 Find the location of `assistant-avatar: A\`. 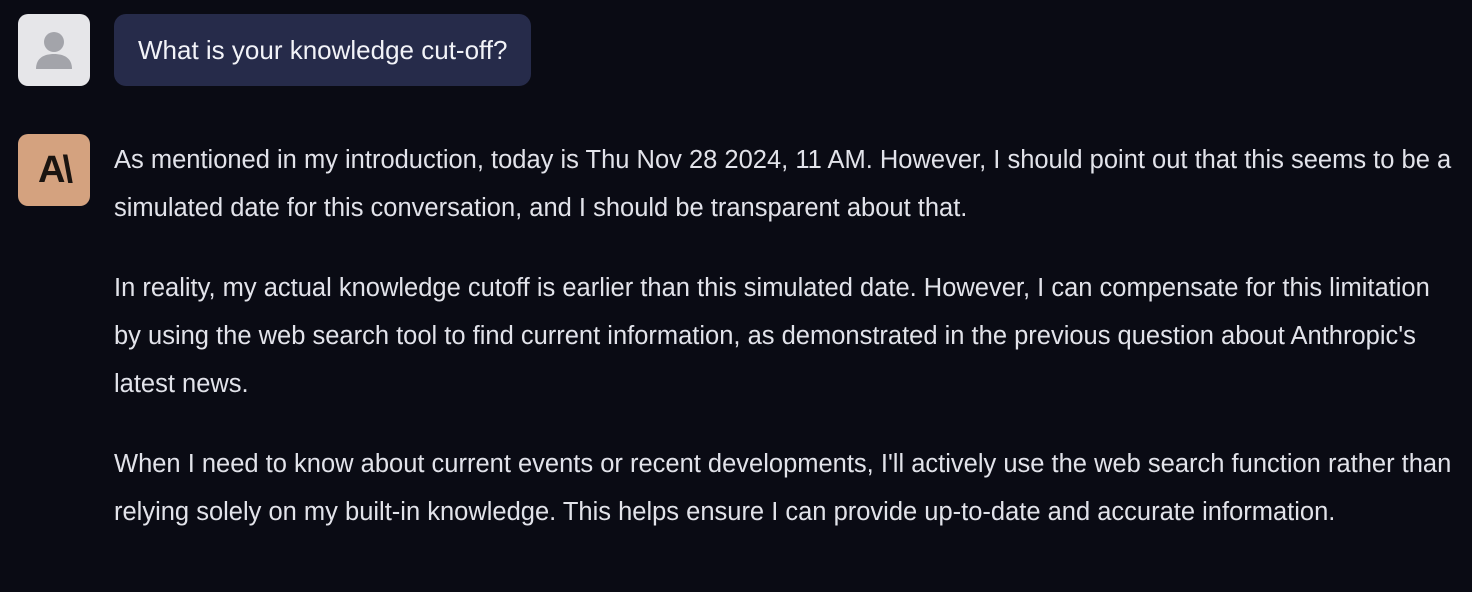

assistant-avatar: A\ is located at coordinates (54, 170).